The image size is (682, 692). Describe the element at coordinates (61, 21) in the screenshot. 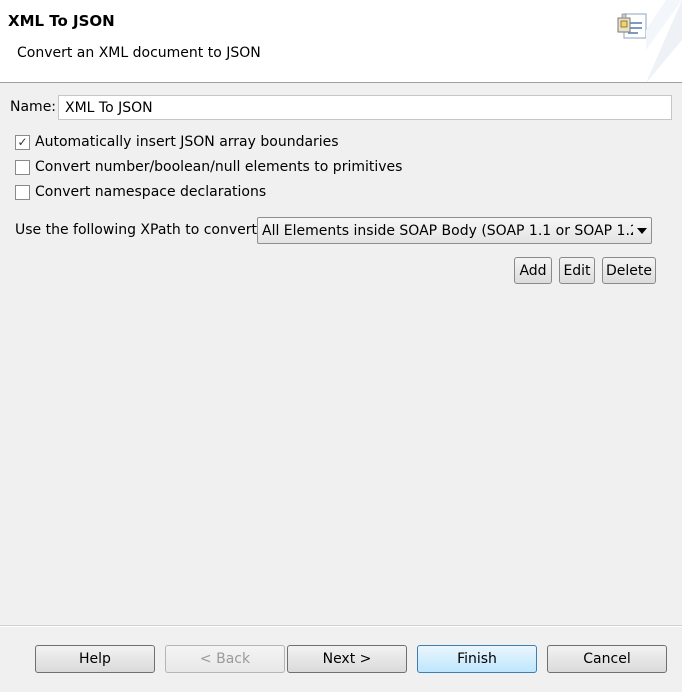

I see `page-title: XML To JSON` at that location.